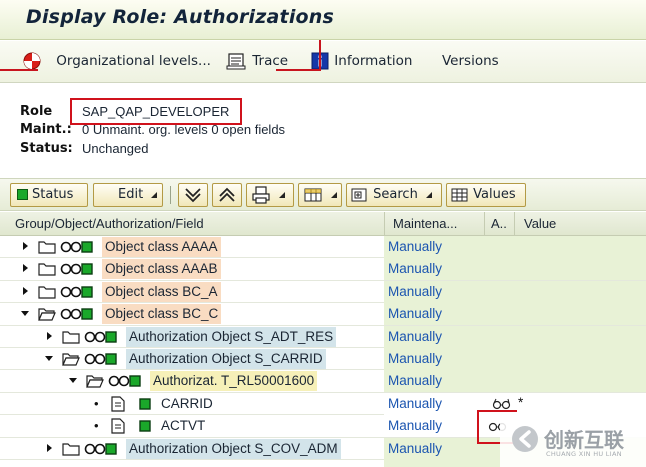 The image size is (646, 467). Describe the element at coordinates (373, 61) in the screenshot. I see `information-label: Information` at that location.